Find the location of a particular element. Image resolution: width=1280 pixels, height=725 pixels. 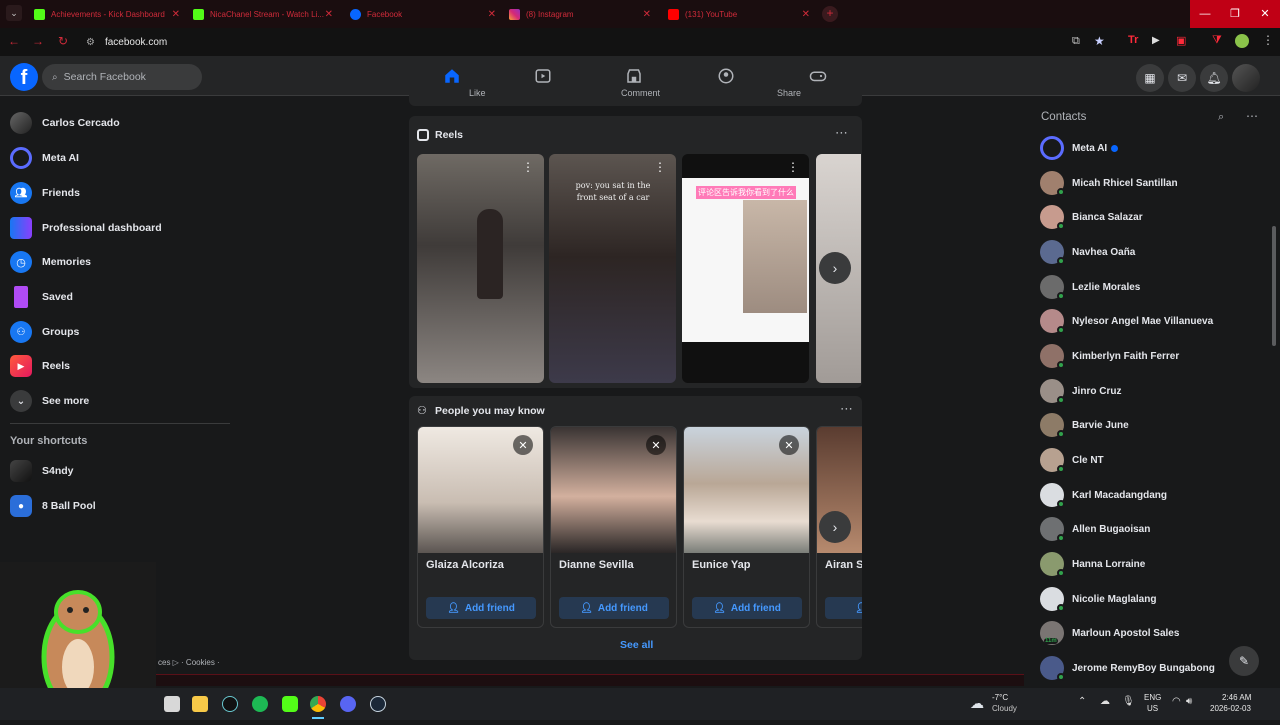

discord-icon is located at coordinates (348, 704).